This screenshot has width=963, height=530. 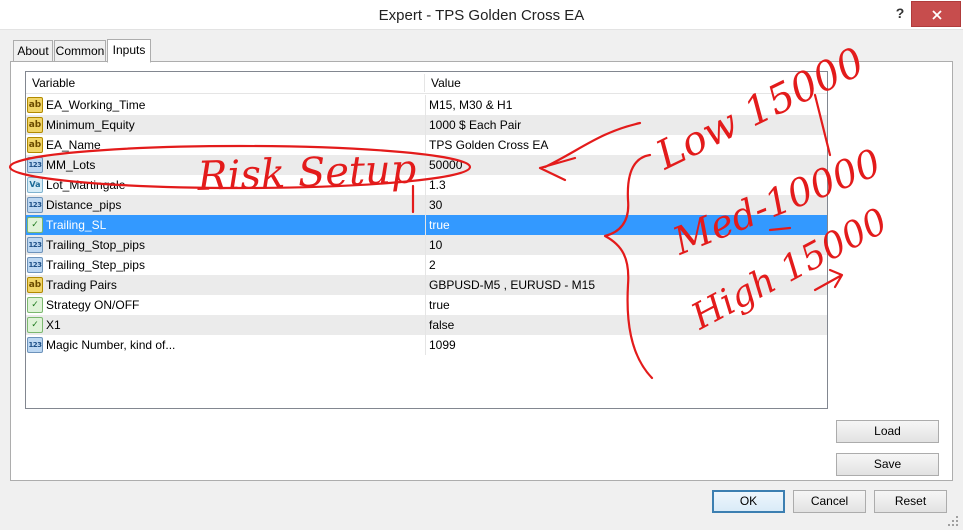 What do you see at coordinates (129, 51) in the screenshot?
I see `tab-inputs: Inputs` at bounding box center [129, 51].